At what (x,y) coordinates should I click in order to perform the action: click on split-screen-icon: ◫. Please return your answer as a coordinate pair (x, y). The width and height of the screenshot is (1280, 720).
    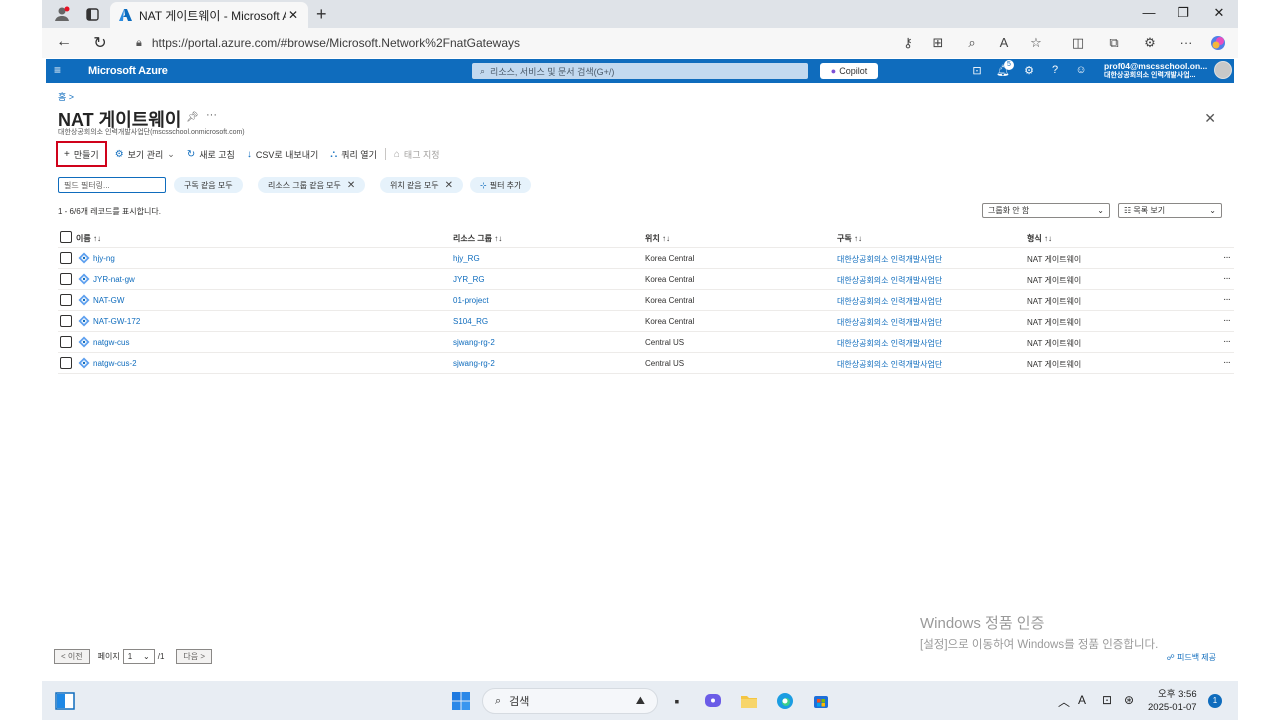
    Looking at the image, I should click on (1078, 43).